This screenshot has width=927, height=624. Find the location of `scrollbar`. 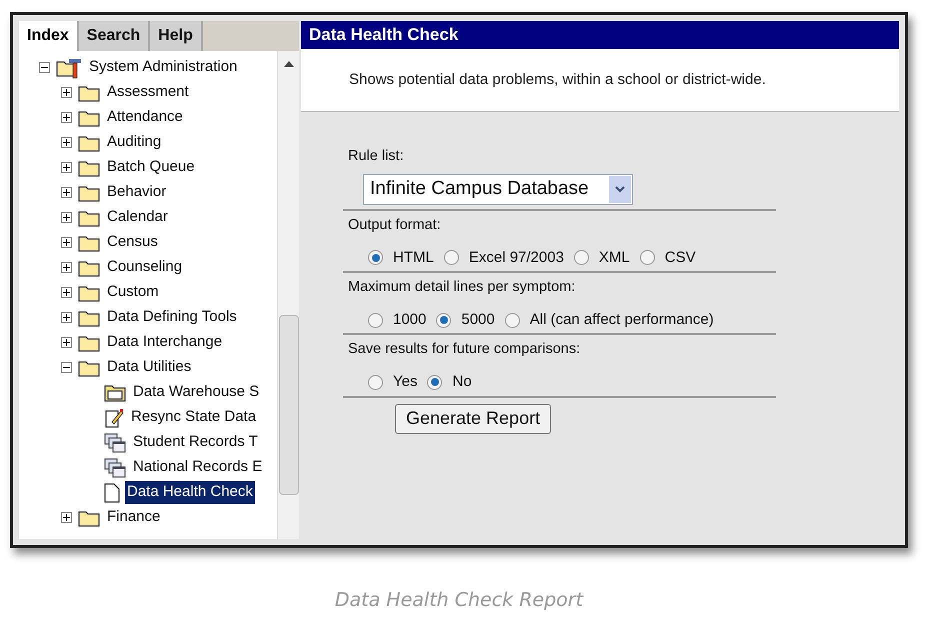

scrollbar is located at coordinates (288, 295).